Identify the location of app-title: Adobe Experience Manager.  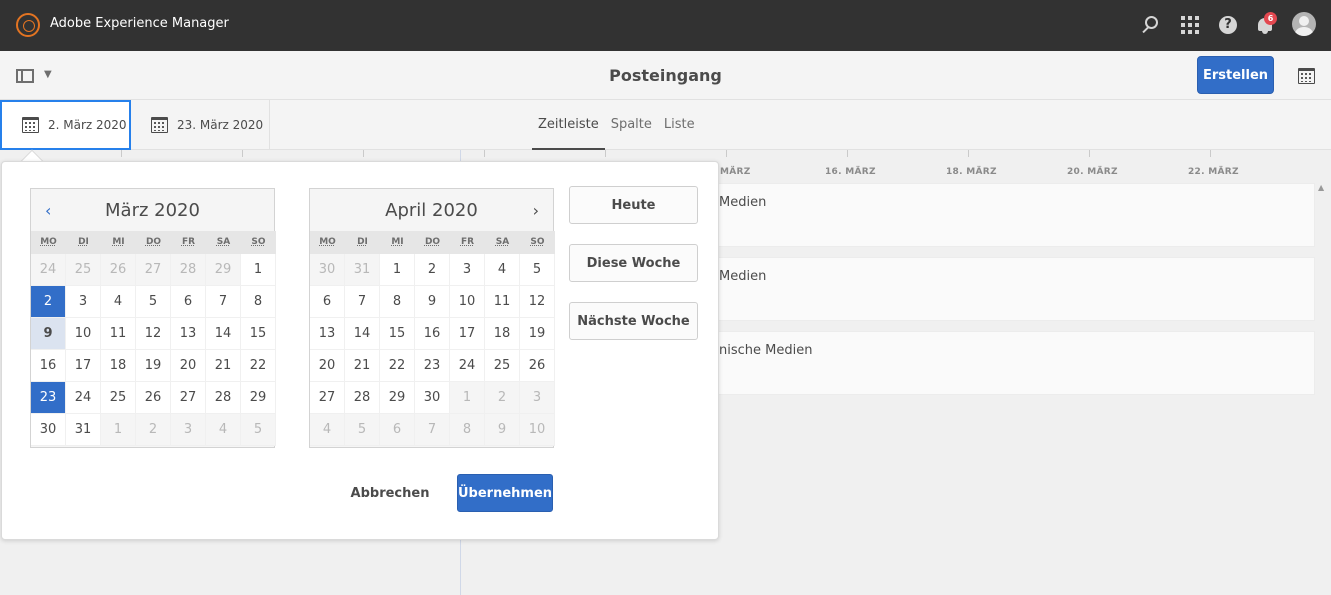
(139, 23).